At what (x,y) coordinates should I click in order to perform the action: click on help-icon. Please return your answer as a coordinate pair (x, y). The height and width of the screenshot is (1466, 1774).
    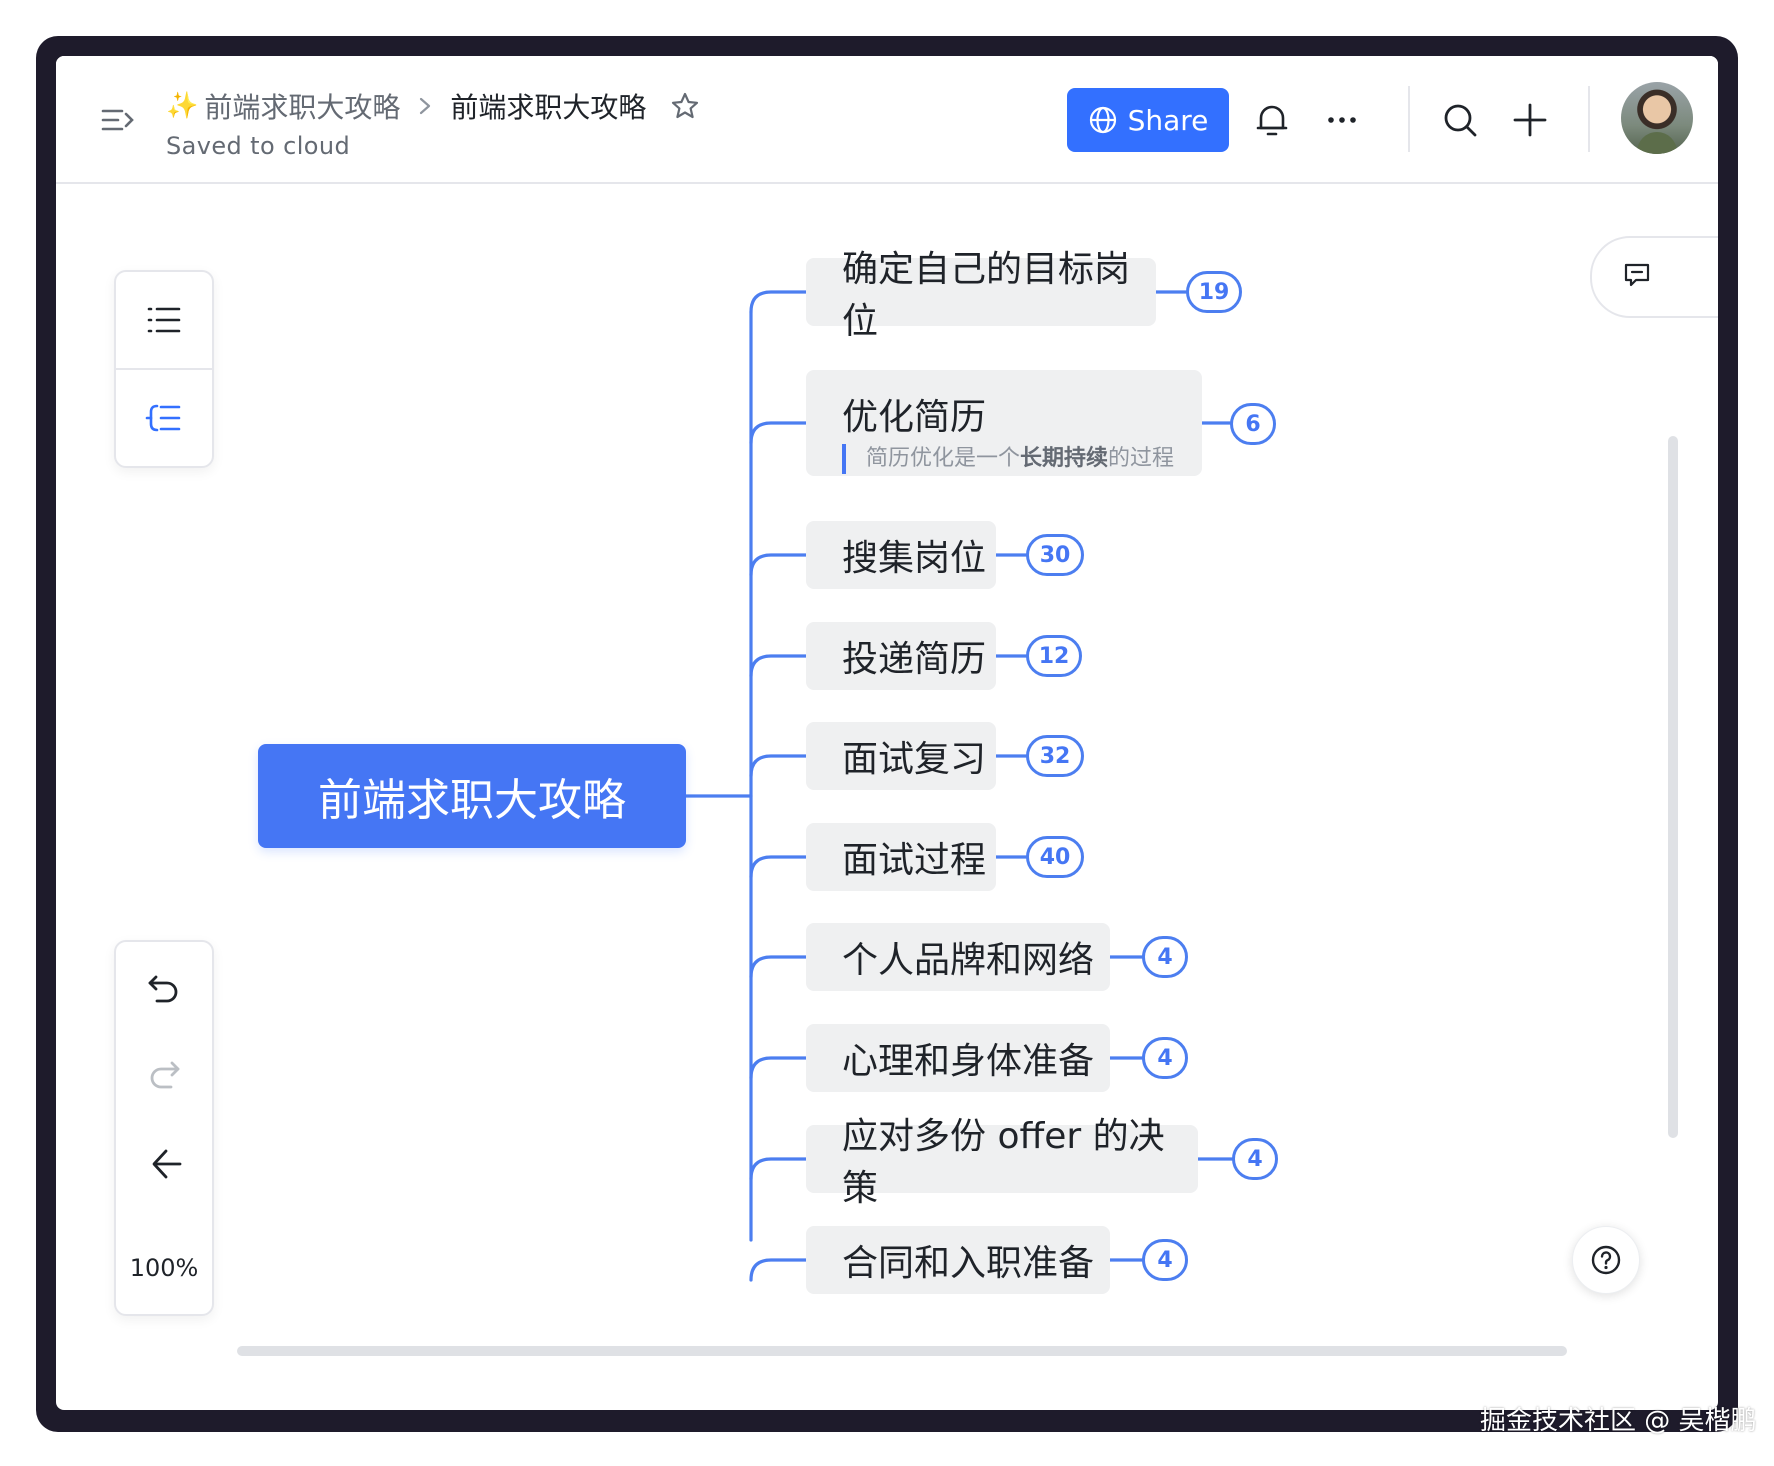
    Looking at the image, I should click on (1606, 1260).